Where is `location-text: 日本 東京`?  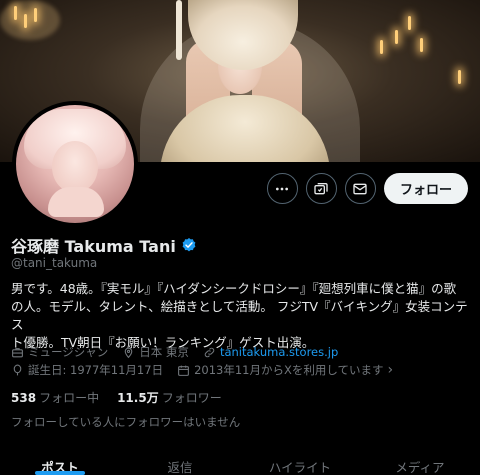 location-text: 日本 東京 is located at coordinates (164, 352).